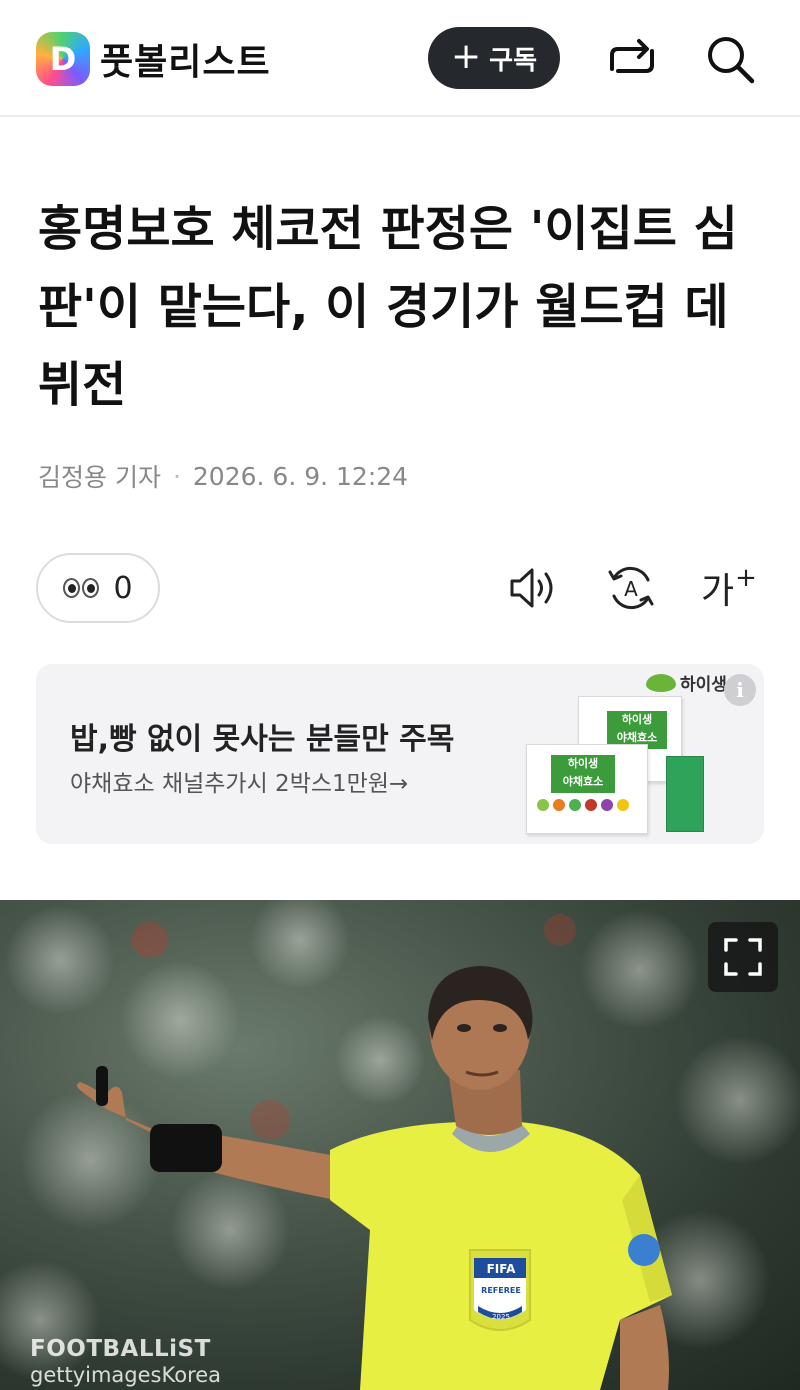 This screenshot has height=1390, width=800. I want to click on plus-icon: +, so click(466, 56).